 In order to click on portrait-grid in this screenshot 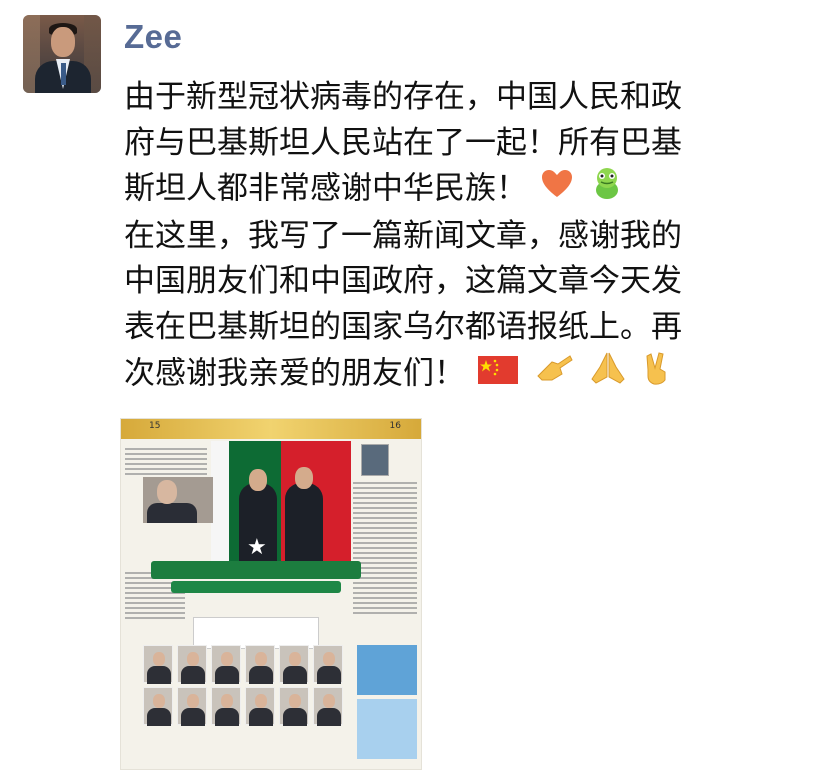, I will do `click(247, 700)`.